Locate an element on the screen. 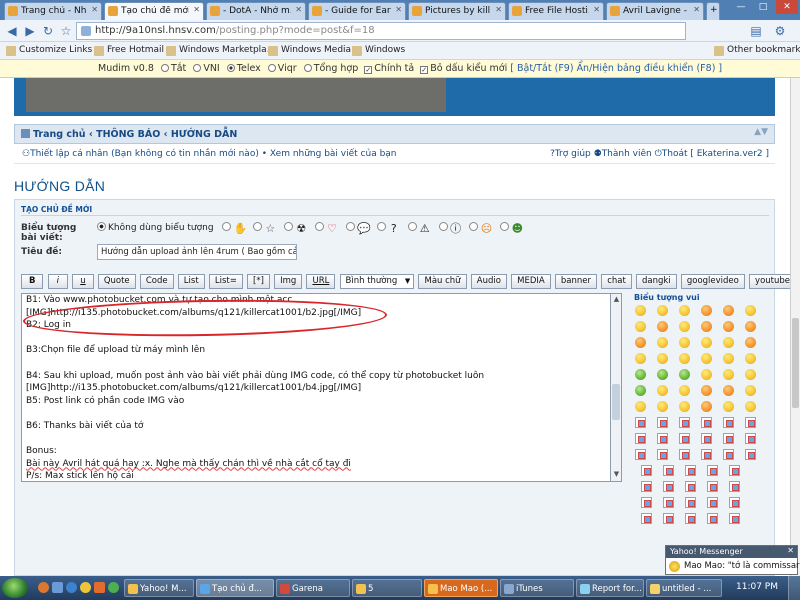 The height and width of the screenshot is (600, 800). bookmark-item: Customize Links is located at coordinates (49, 50).